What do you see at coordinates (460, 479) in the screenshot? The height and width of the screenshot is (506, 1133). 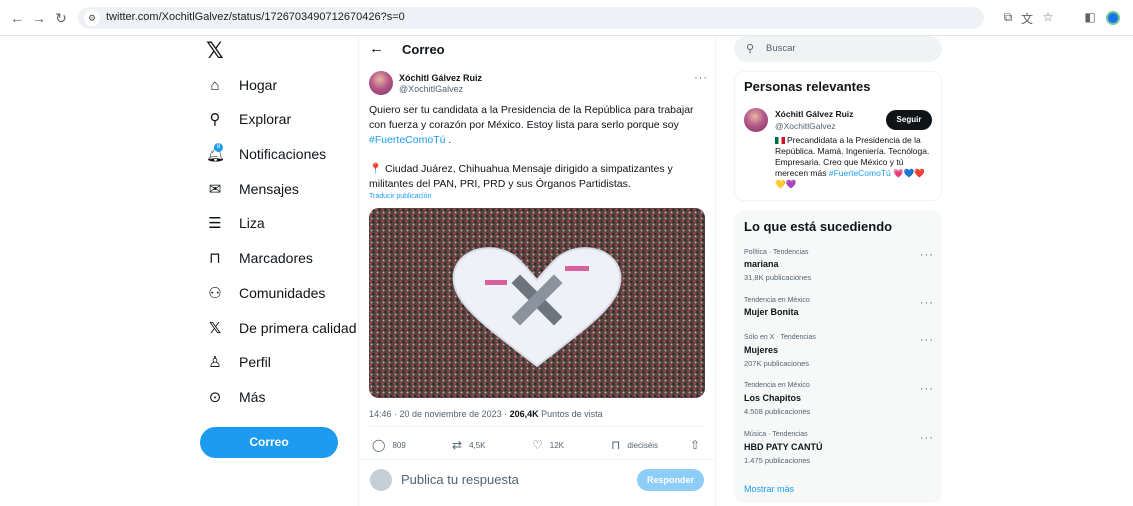 I see `reply-input: Publica tu respuesta` at bounding box center [460, 479].